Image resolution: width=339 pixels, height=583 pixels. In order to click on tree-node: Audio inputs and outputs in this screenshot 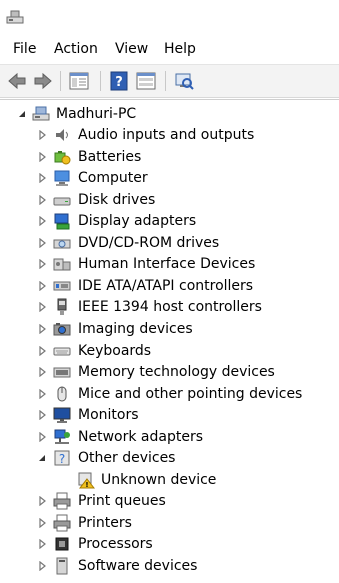, I will do `click(169, 135)`.